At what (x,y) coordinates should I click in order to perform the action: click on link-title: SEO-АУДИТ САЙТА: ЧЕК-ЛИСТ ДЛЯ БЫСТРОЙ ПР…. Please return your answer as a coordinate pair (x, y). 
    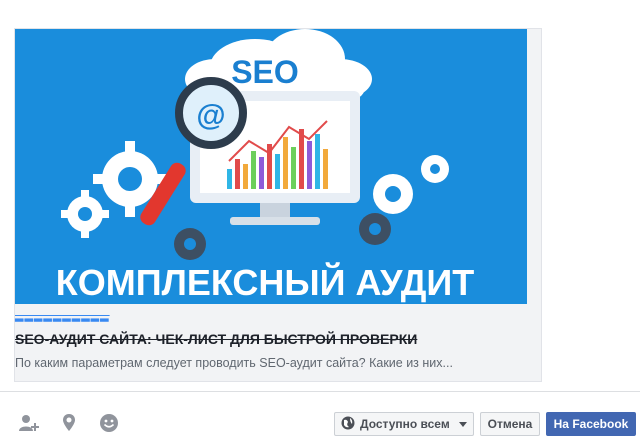
    Looking at the image, I should click on (275, 339).